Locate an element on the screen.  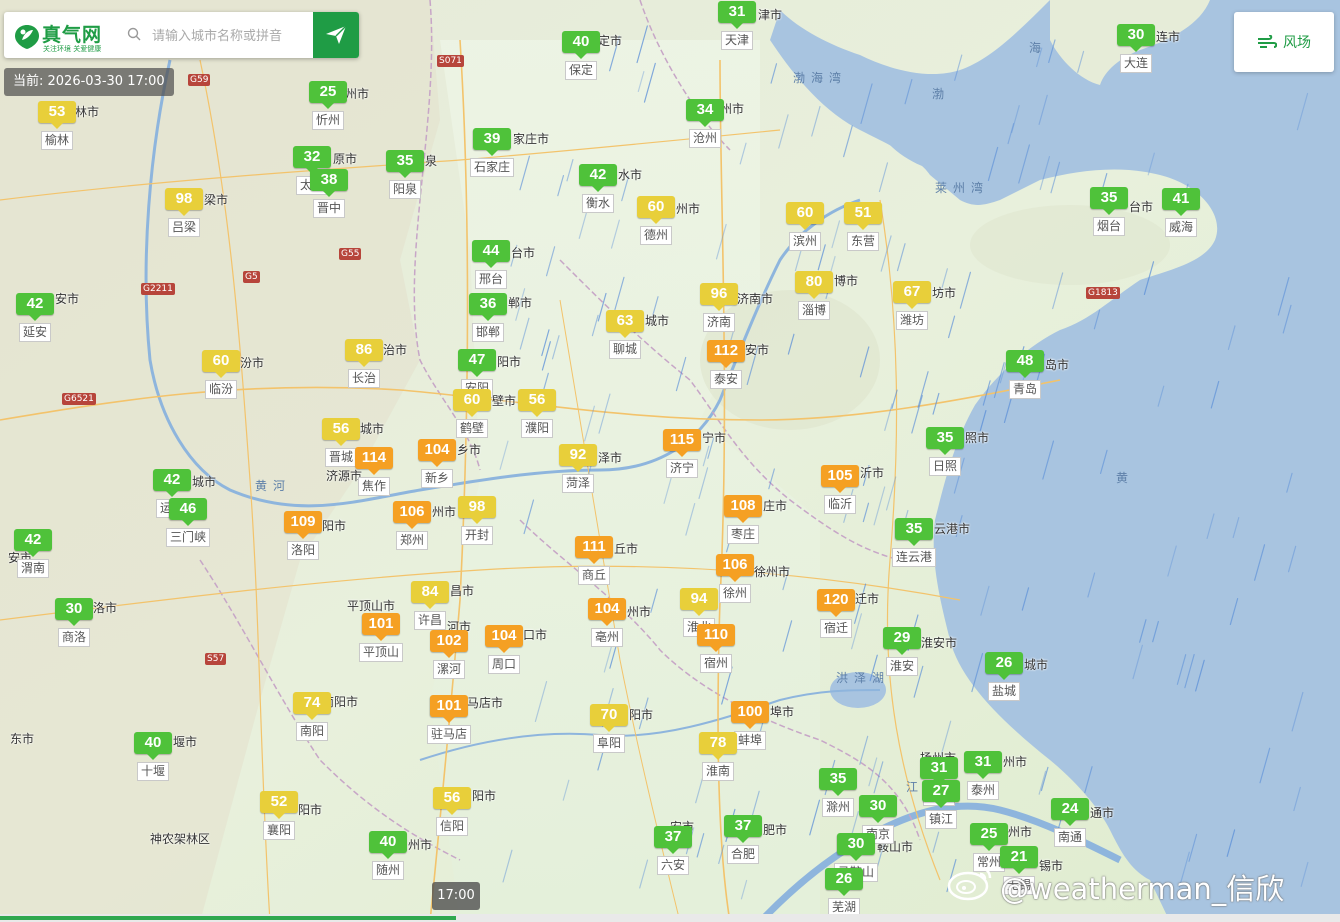
timeline-handle: 17:00 is located at coordinates (456, 896).